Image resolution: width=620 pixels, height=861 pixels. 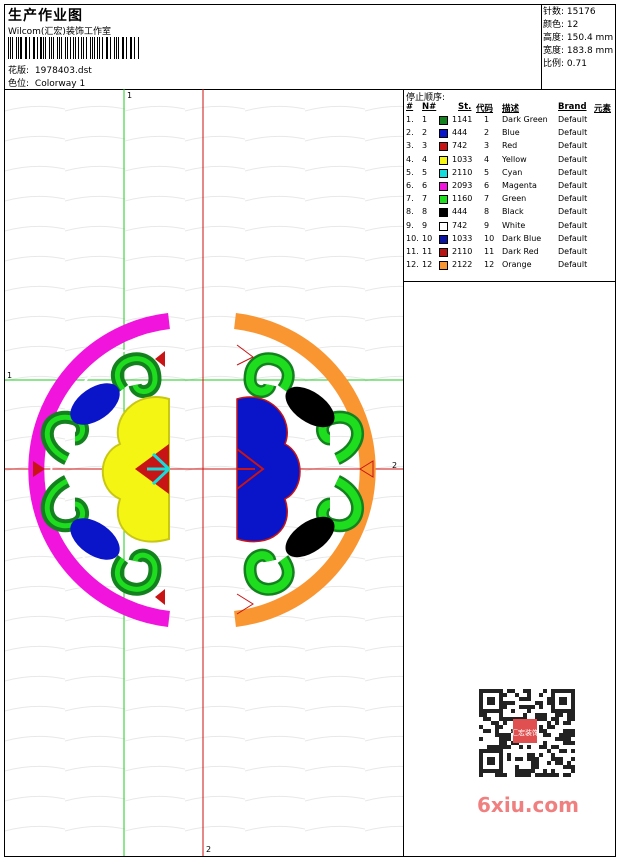 What do you see at coordinates (487, 225) in the screenshot?
I see `row-code: 9` at bounding box center [487, 225].